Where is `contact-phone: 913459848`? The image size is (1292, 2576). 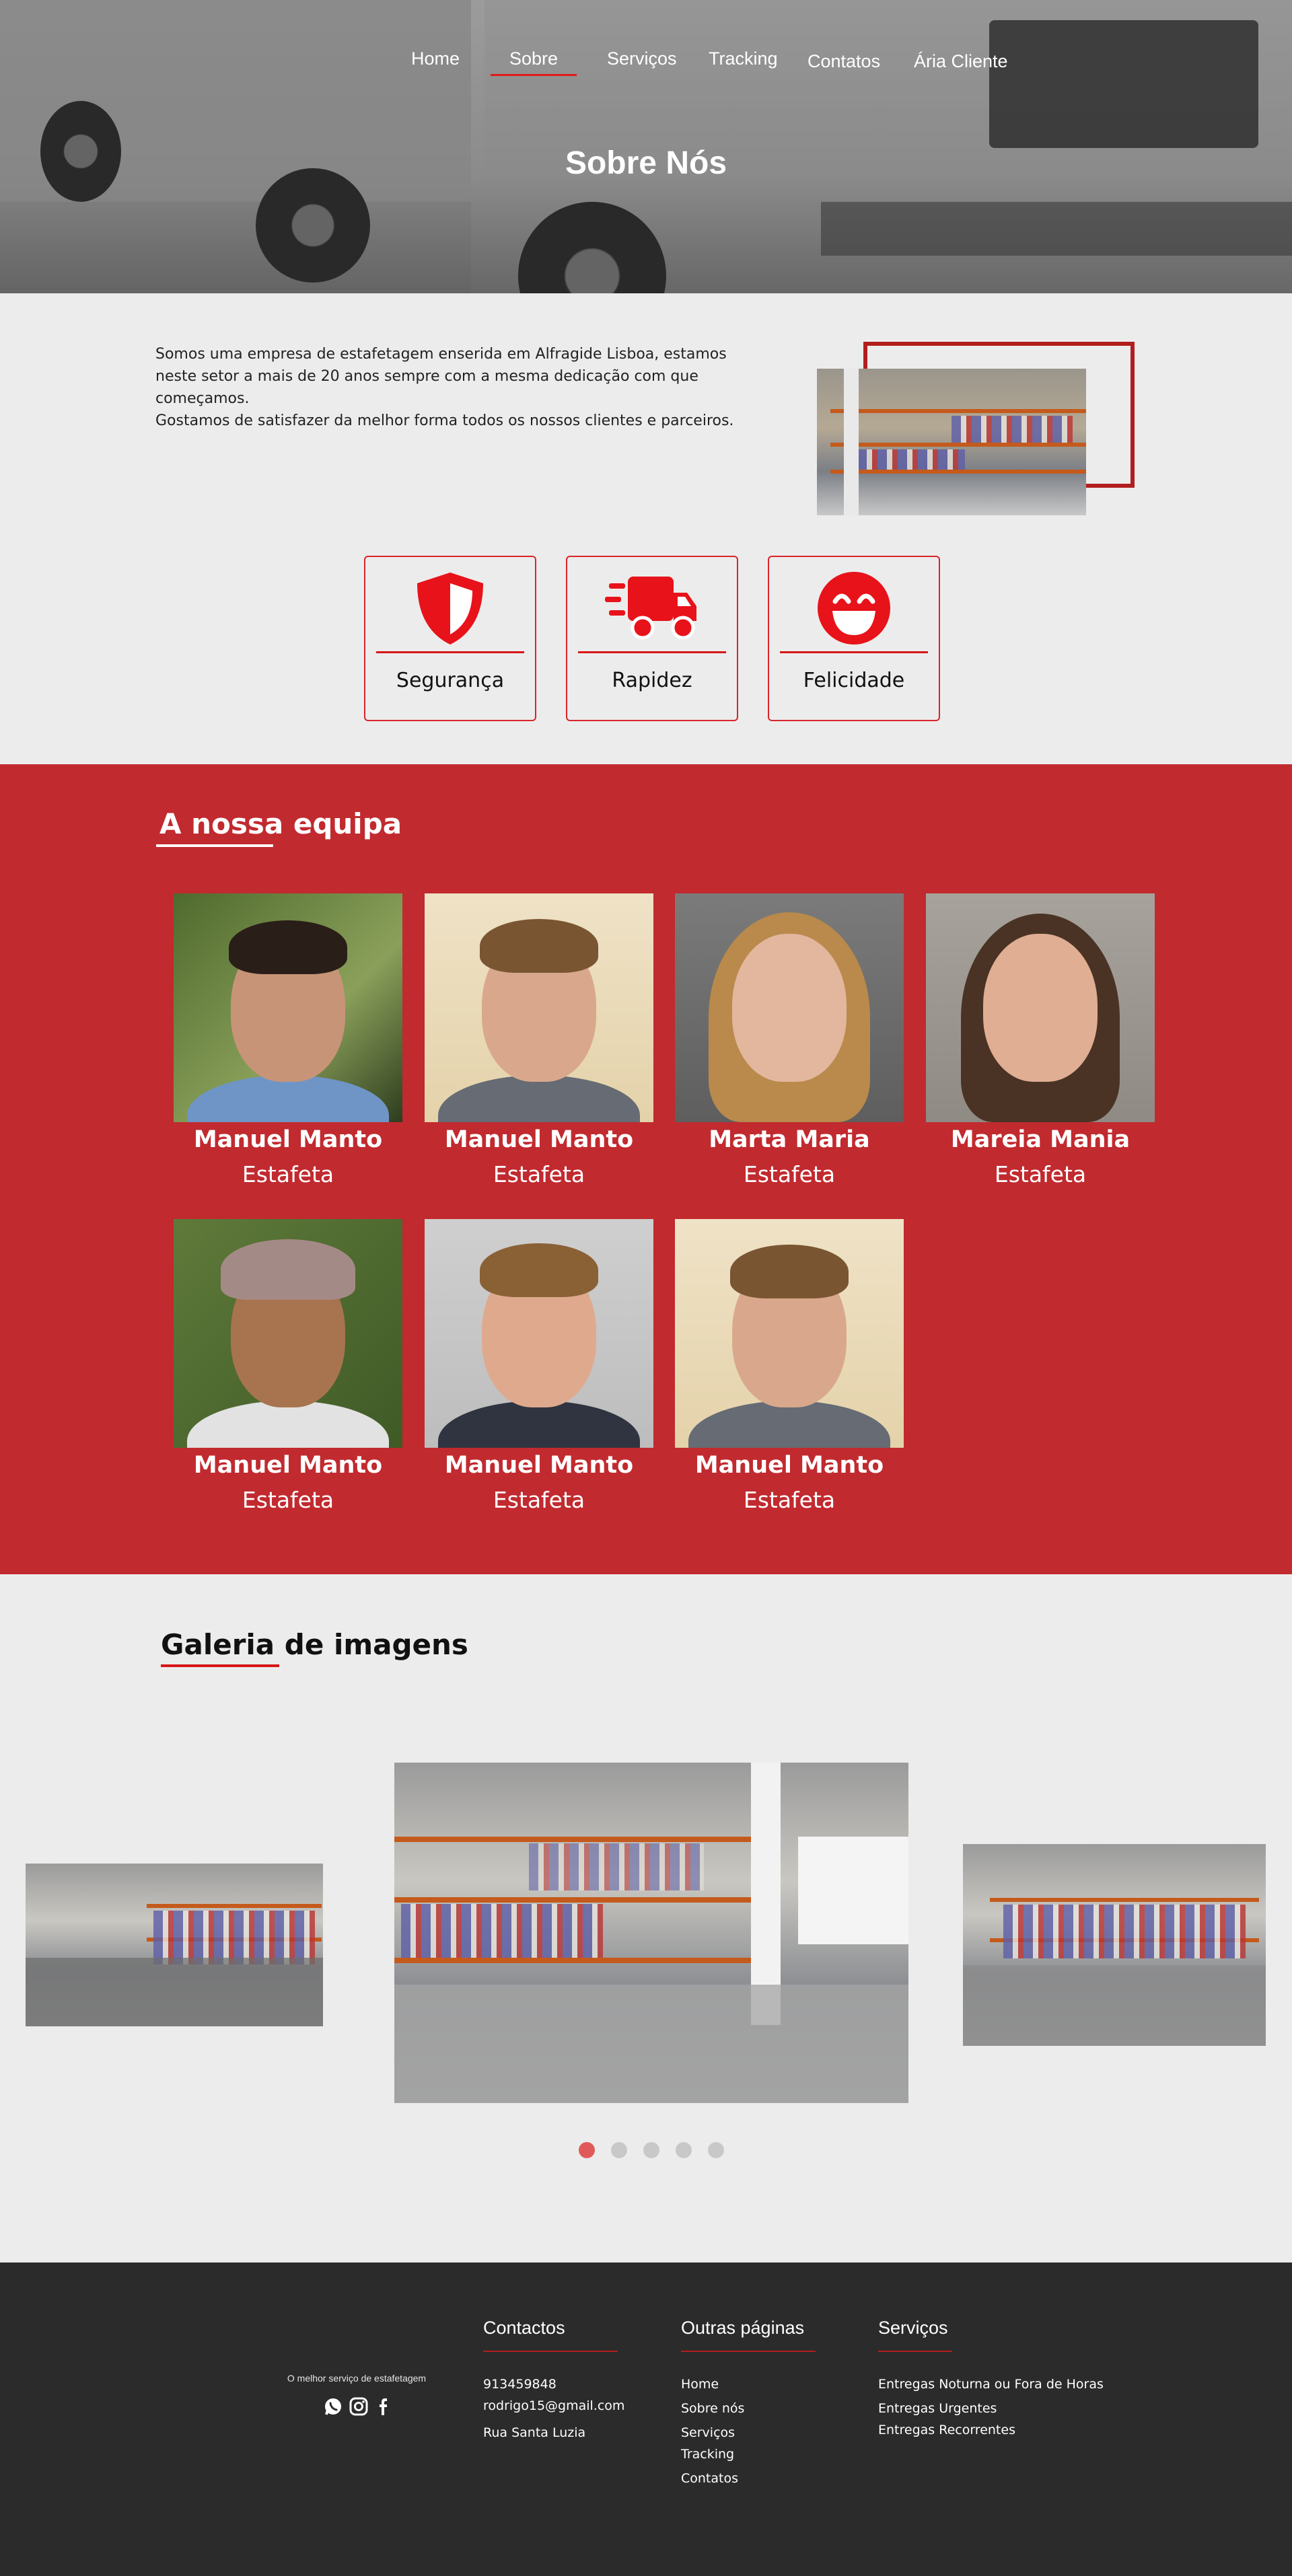
contact-phone: 913459848 is located at coordinates (553, 2384).